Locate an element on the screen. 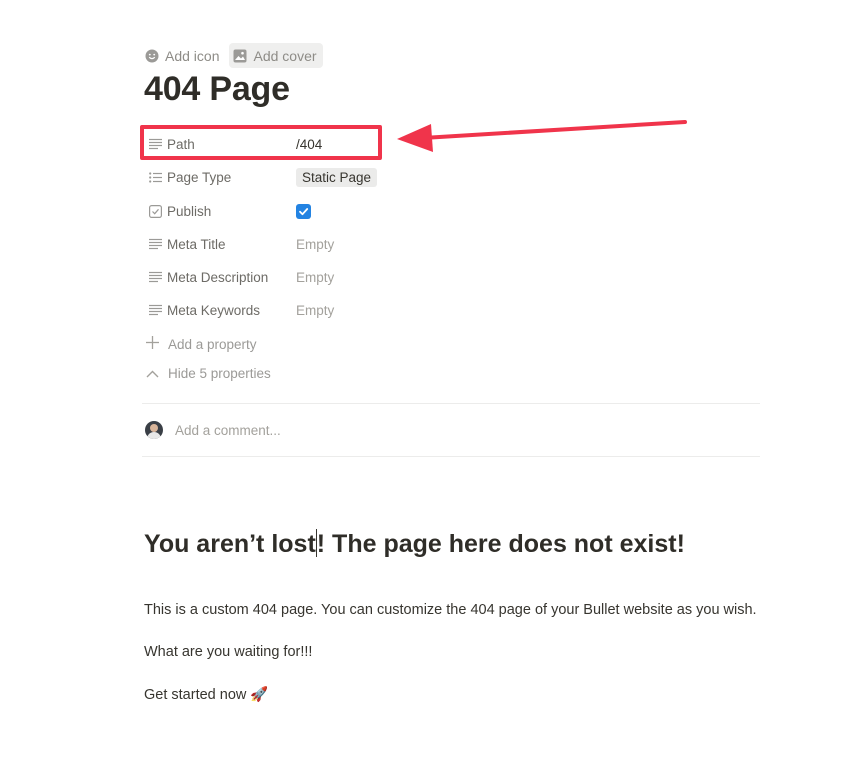  page-type-tag: Static Page is located at coordinates (337, 177).